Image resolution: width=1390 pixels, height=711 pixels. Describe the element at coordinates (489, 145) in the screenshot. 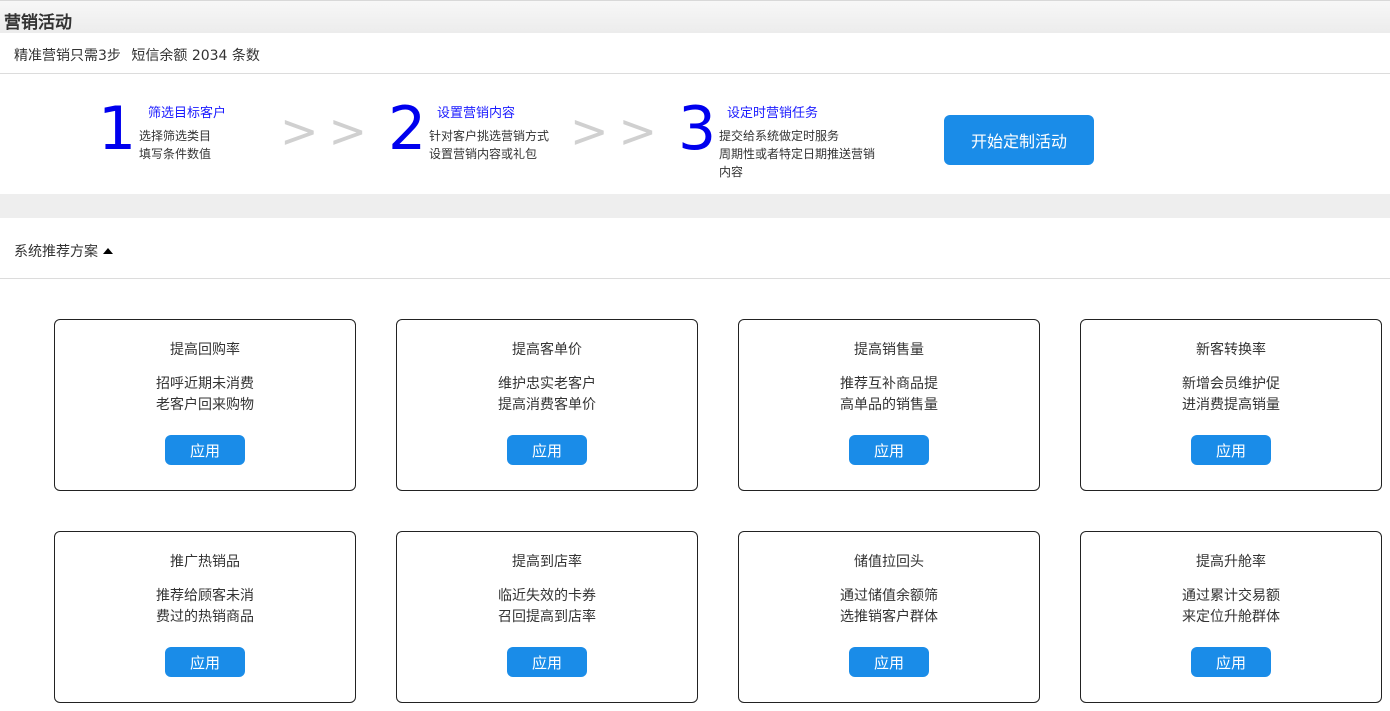

I see `step-description: 针对客户挑选营销方式 设置营销内容或礼包` at that location.